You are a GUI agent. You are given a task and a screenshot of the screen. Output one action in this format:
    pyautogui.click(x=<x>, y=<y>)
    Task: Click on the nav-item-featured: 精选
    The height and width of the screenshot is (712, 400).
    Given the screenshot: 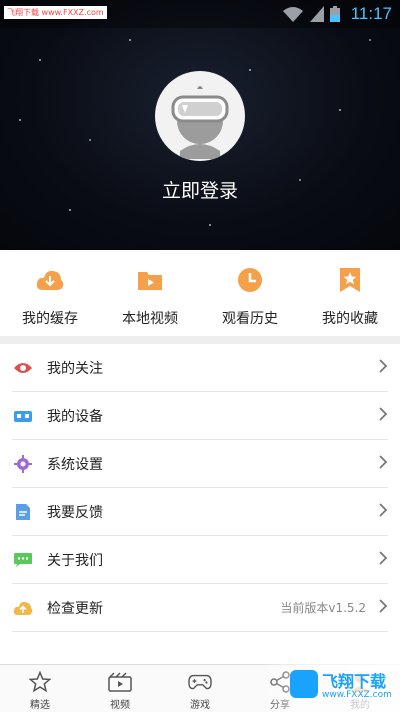 What is the action you would take?
    pyautogui.click(x=40, y=688)
    